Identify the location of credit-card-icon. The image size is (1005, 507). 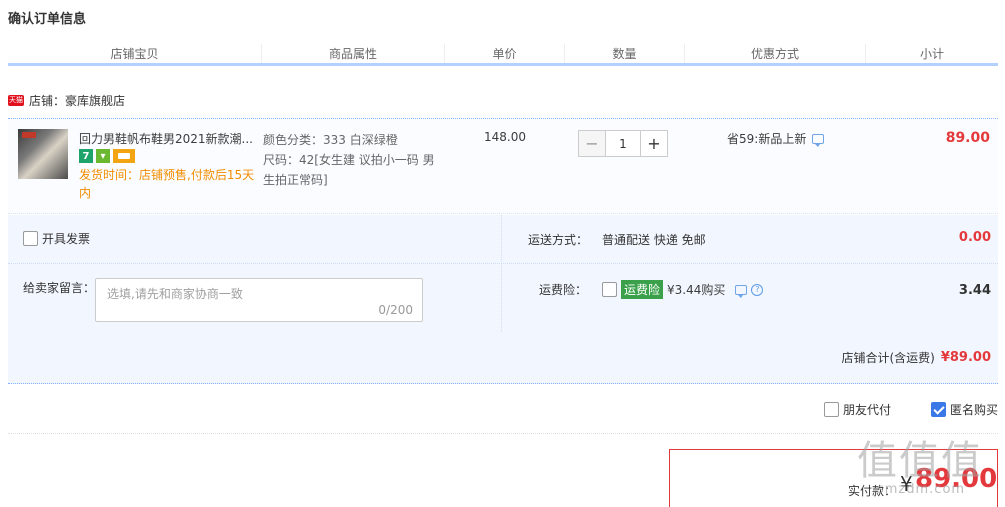
(124, 156).